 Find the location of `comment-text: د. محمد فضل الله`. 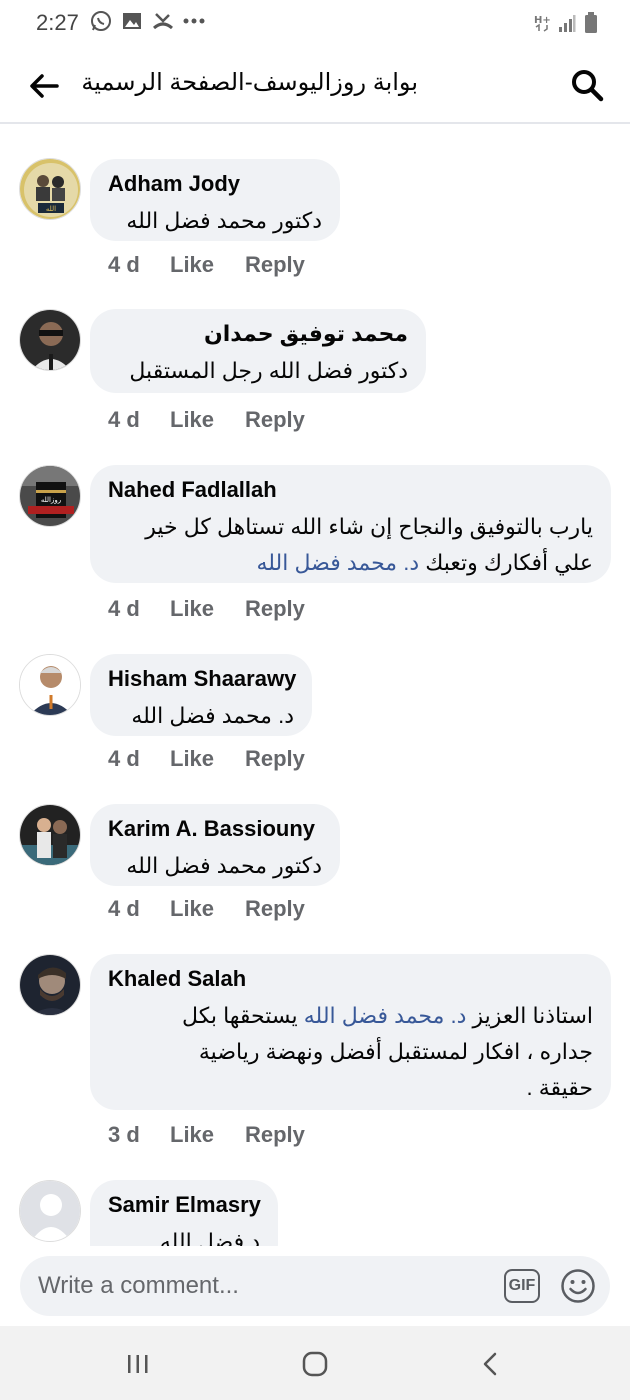

comment-text: د. محمد فضل الله is located at coordinates (212, 715).